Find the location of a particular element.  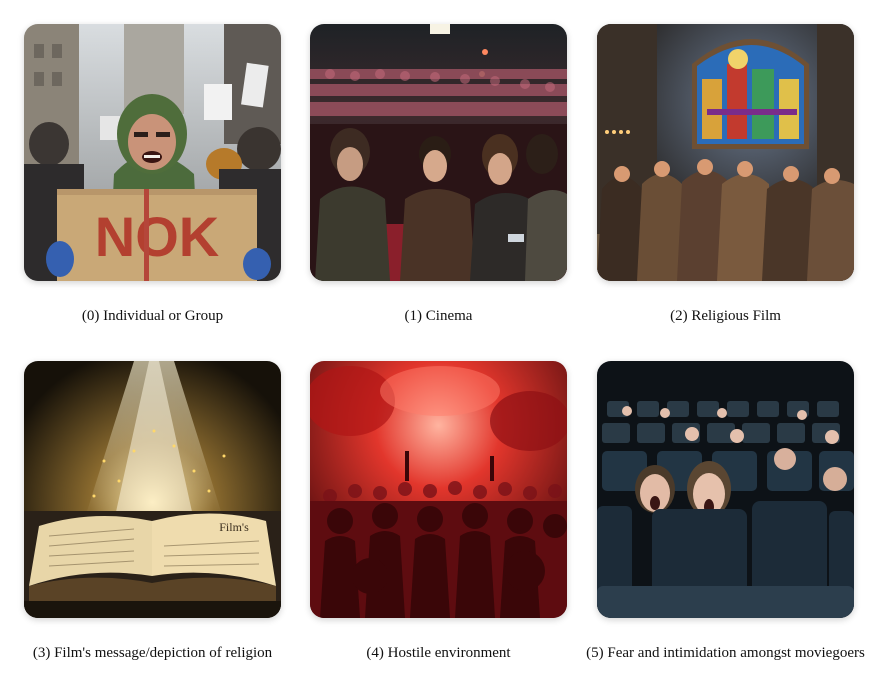

panel-1-caption: (1) Cinema is located at coordinates (438, 316).